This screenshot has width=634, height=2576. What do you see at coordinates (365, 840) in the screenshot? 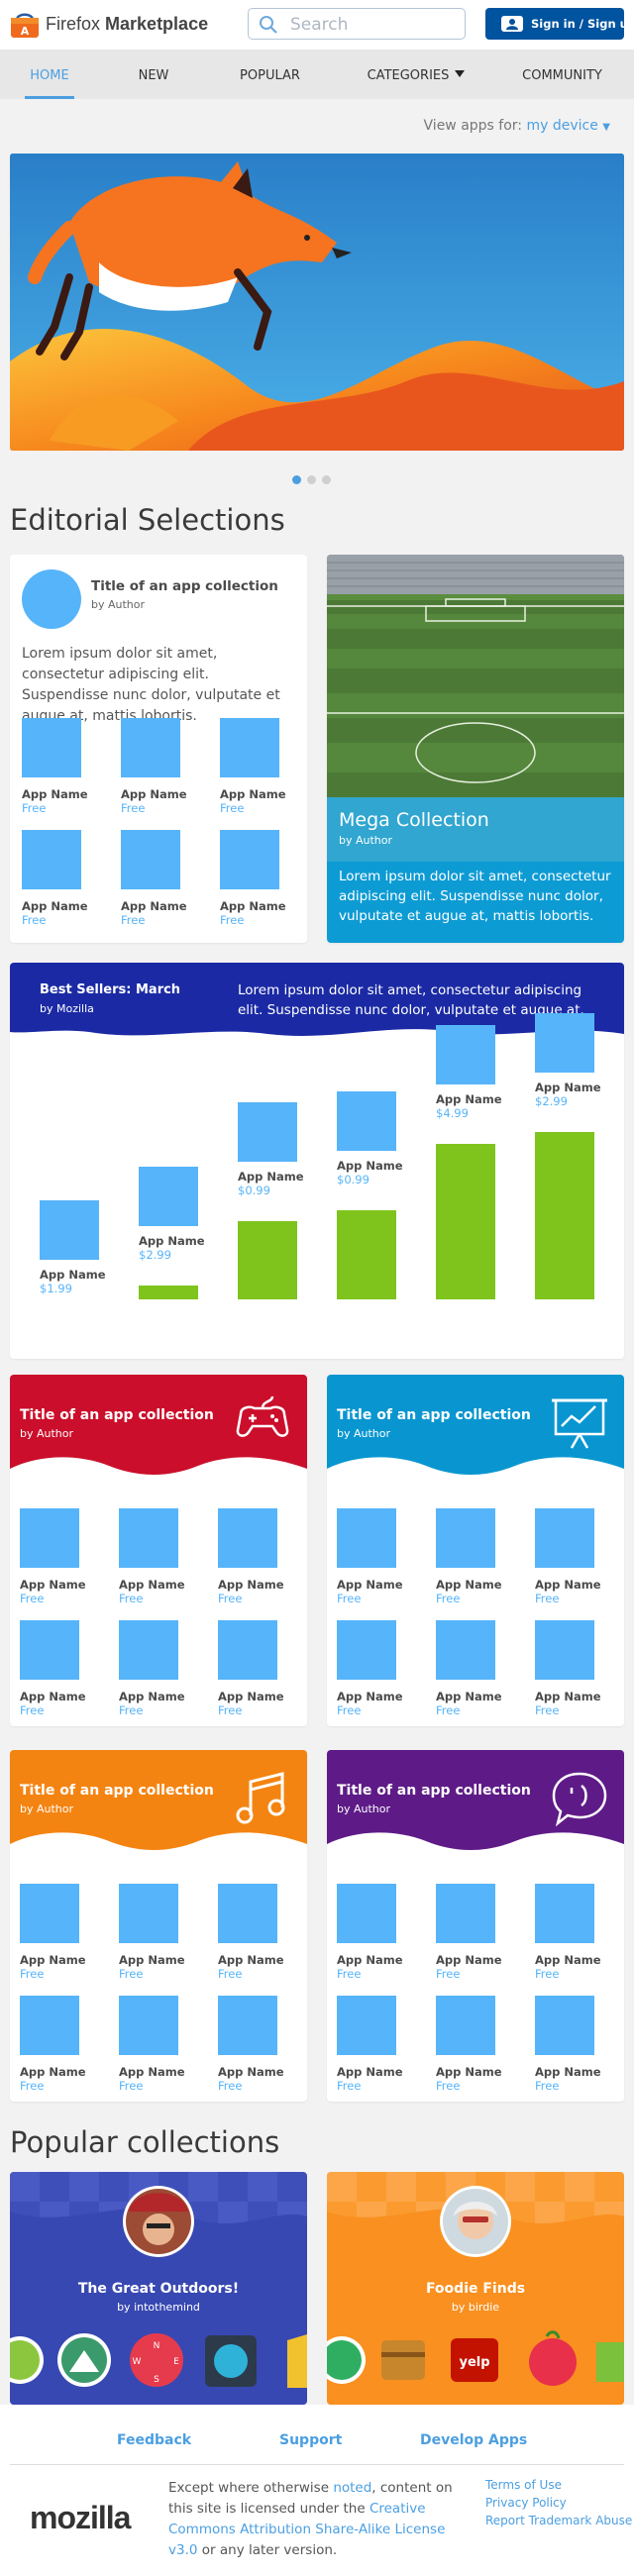
I see `mega-author: by Author` at bounding box center [365, 840].